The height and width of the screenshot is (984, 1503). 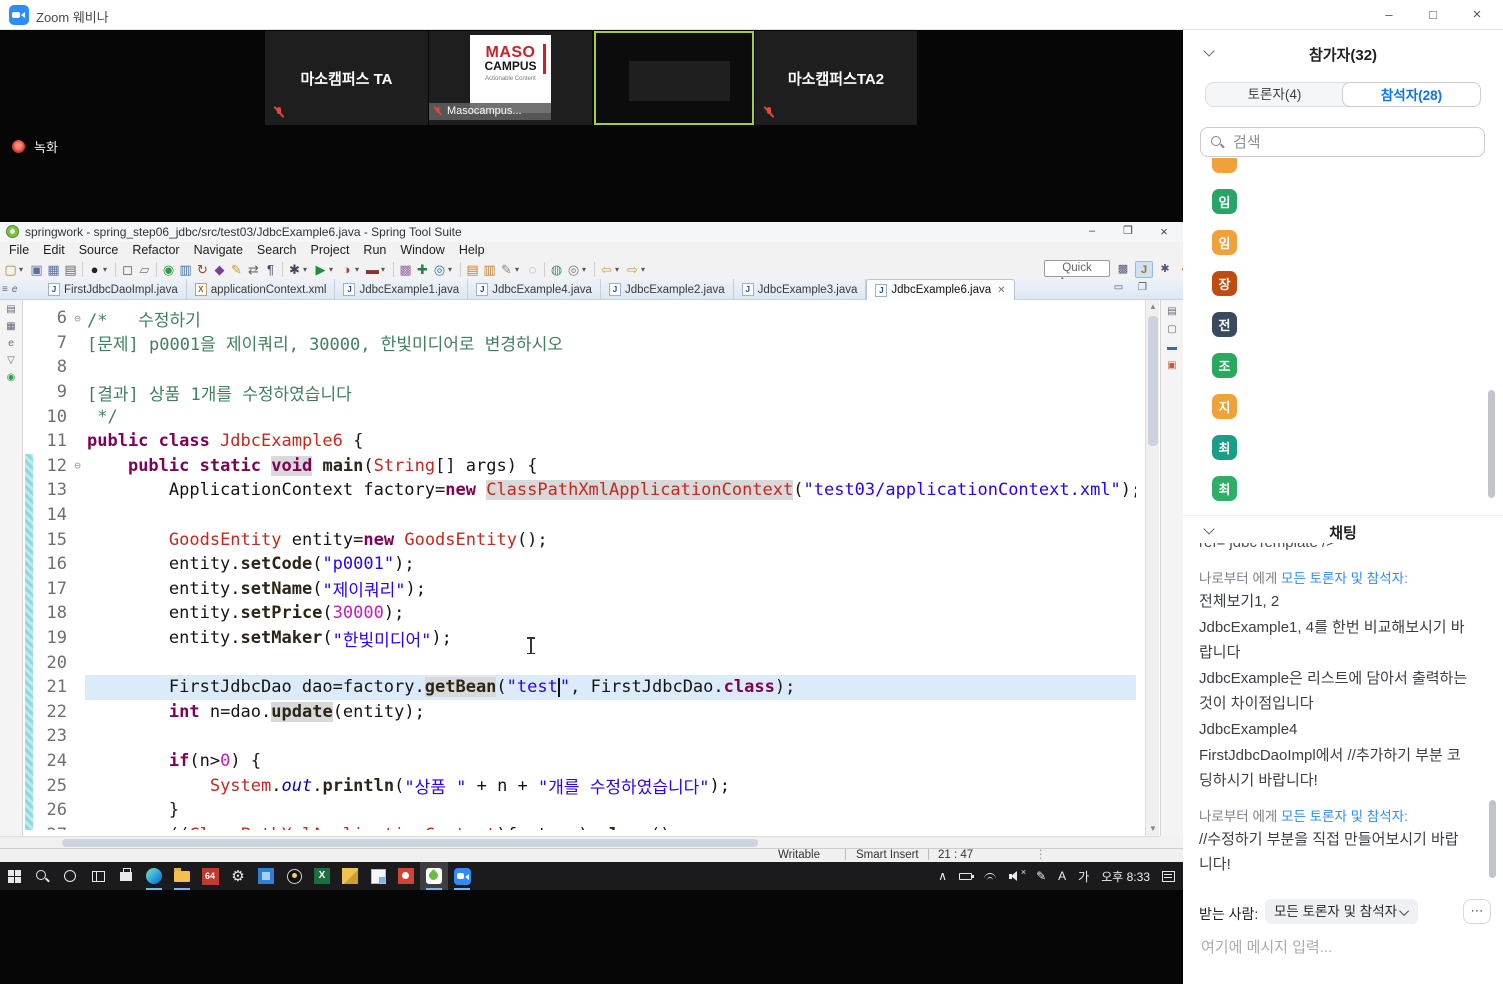 What do you see at coordinates (1077, 274) in the screenshot?
I see `quick-access-button: Quick Access` at bounding box center [1077, 274].